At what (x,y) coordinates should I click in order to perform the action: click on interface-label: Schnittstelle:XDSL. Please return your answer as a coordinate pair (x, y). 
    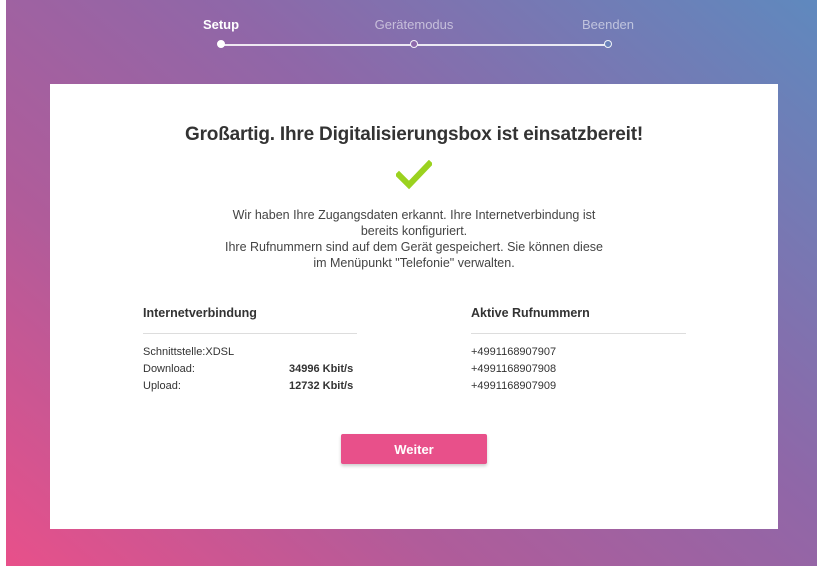
    Looking at the image, I should click on (189, 352).